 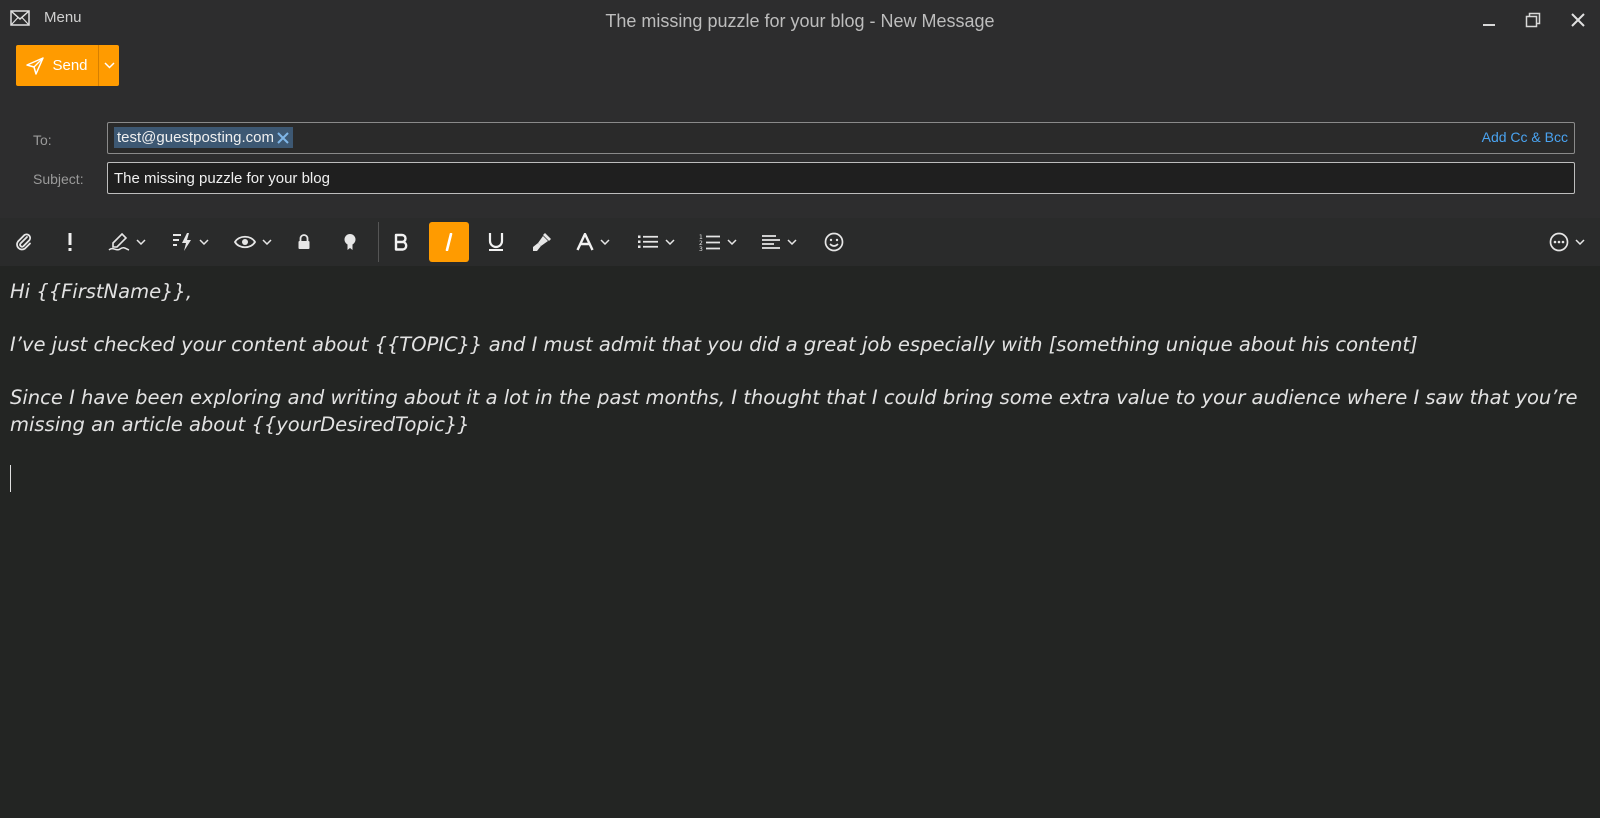 I want to click on badge-icon, so click(x=350, y=242).